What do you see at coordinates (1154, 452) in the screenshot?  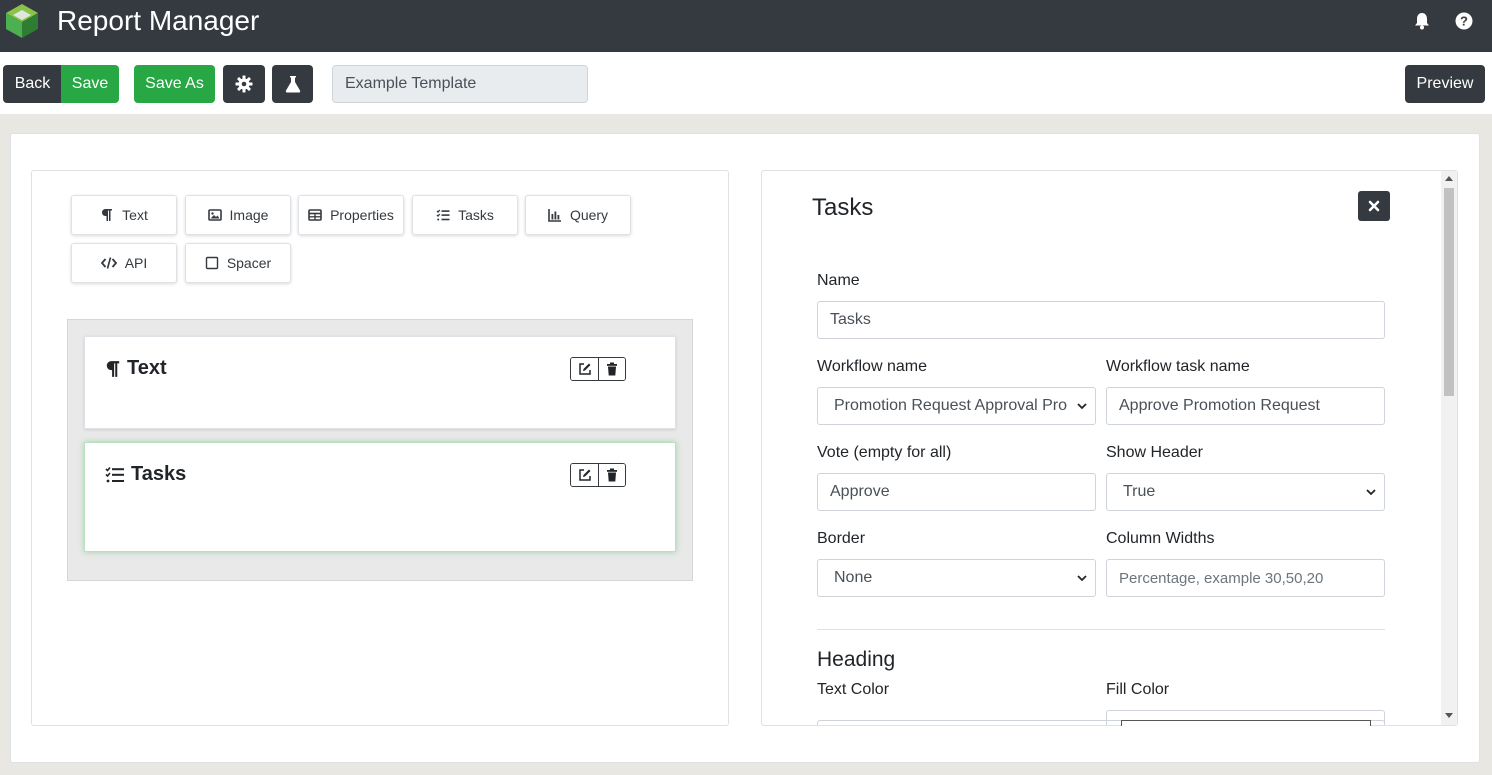 I see `show-header-label: Show Header` at bounding box center [1154, 452].